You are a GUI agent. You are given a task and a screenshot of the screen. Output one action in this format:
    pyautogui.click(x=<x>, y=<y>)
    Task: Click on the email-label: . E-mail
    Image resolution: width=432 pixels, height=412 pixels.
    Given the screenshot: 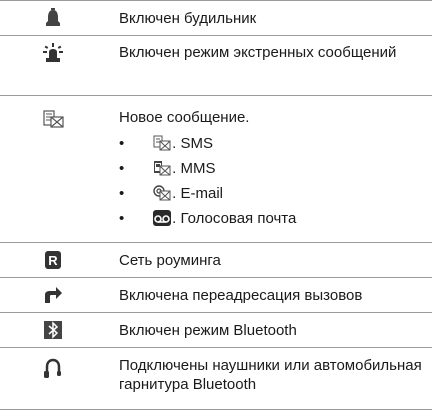 What is the action you would take?
    pyautogui.click(x=198, y=193)
    